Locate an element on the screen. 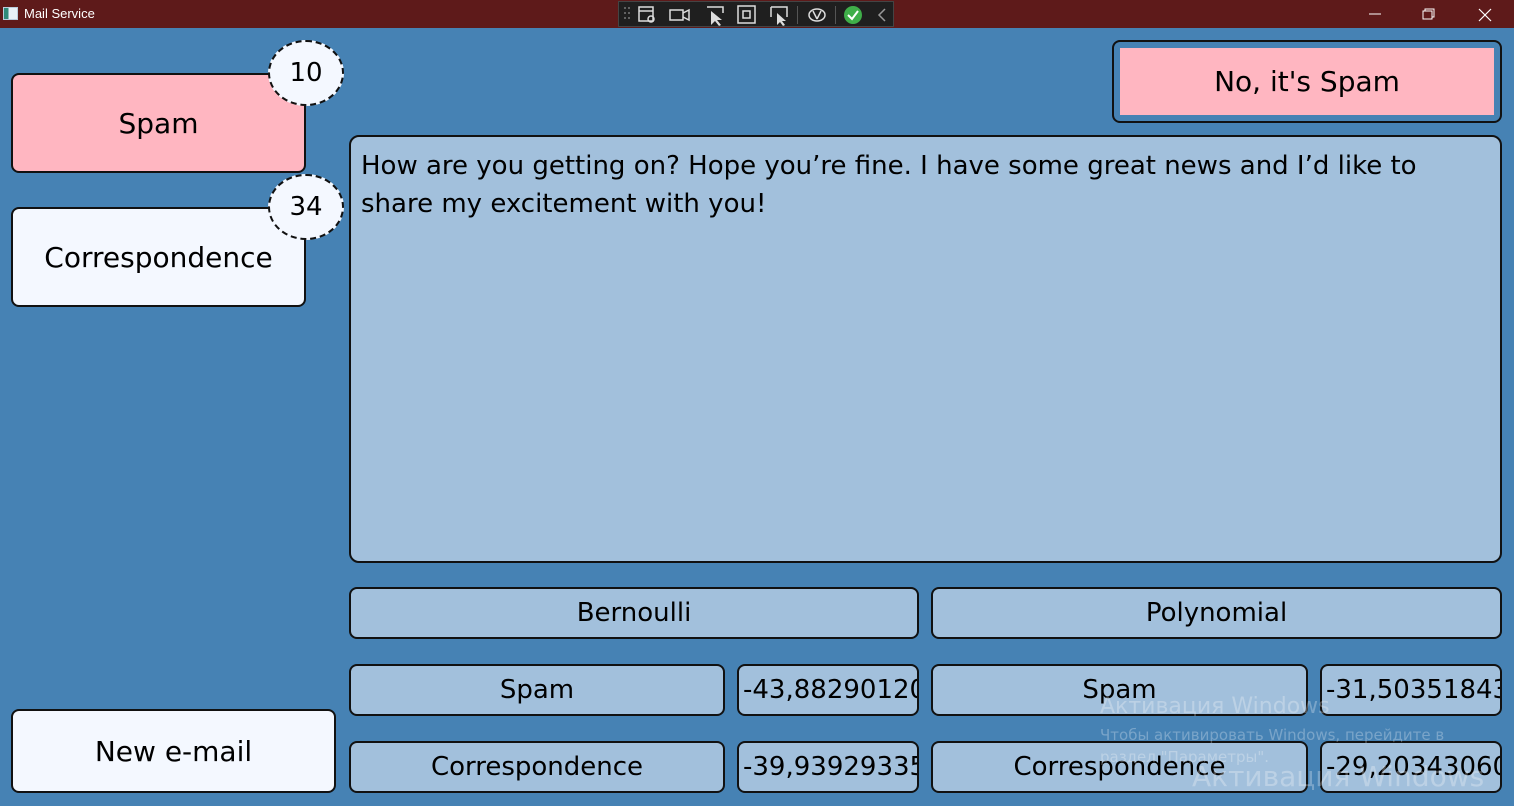 The width and height of the screenshot is (1514, 806). new-email-button: New e-mail is located at coordinates (173, 751).